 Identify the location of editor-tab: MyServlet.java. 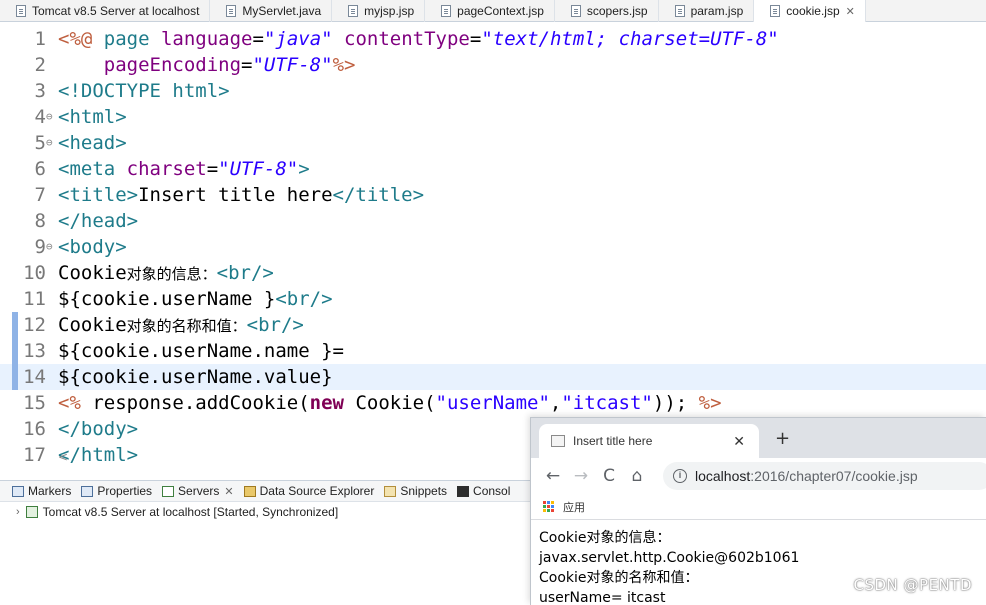
(271, 11).